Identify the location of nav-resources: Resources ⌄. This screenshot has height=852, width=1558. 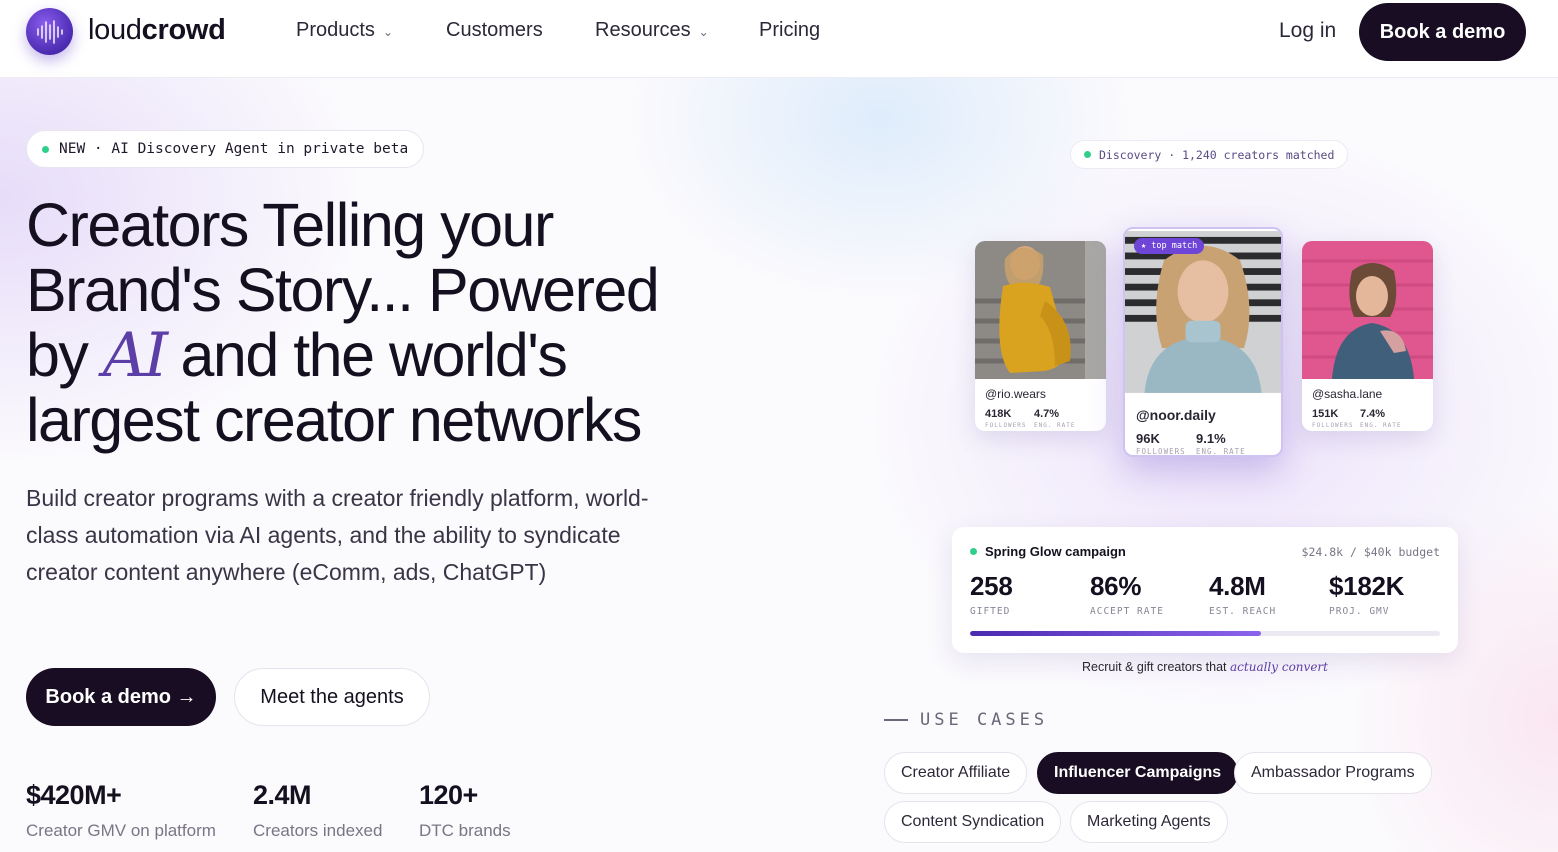
(652, 30).